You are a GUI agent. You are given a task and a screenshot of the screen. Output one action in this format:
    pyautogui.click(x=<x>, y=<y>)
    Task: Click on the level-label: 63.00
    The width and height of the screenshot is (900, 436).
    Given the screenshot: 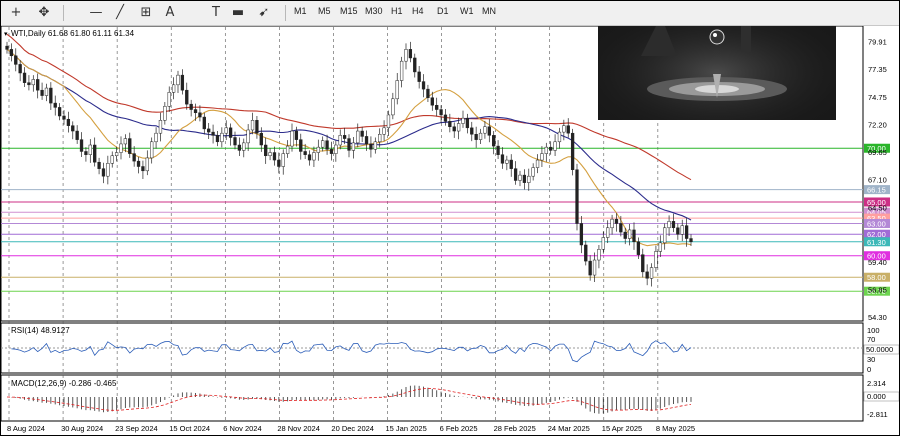 What is the action you would take?
    pyautogui.click(x=876, y=223)
    